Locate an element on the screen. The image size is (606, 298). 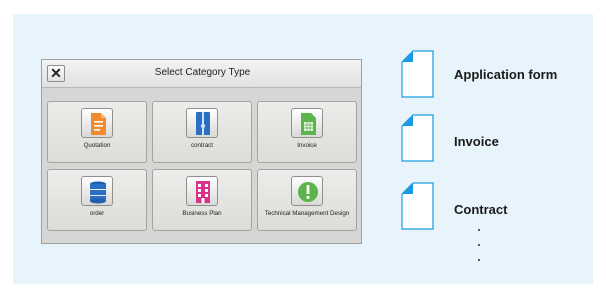
tile-label: Invoice is located at coordinates (307, 145).